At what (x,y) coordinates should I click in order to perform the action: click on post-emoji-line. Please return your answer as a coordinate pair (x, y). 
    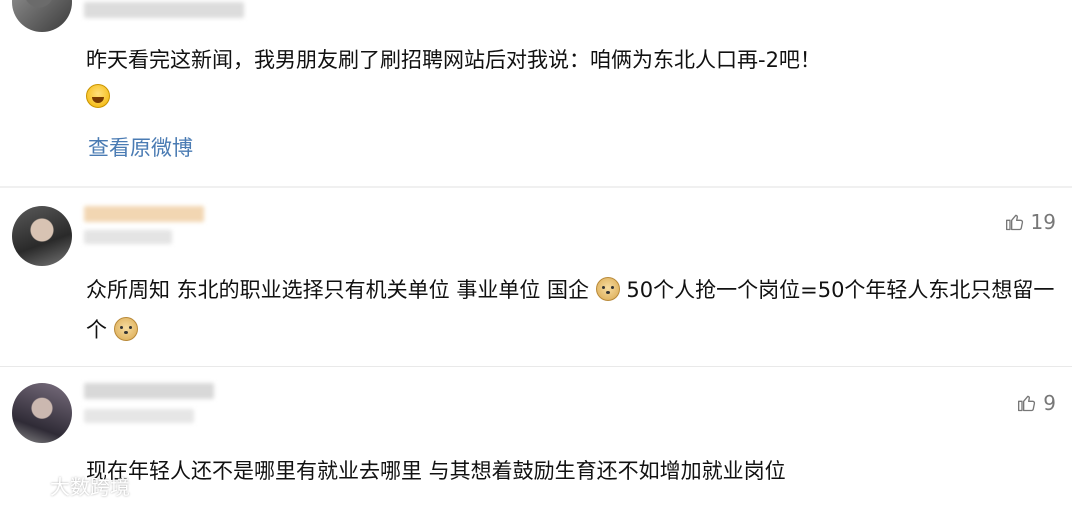
    Looking at the image, I should click on (98, 96).